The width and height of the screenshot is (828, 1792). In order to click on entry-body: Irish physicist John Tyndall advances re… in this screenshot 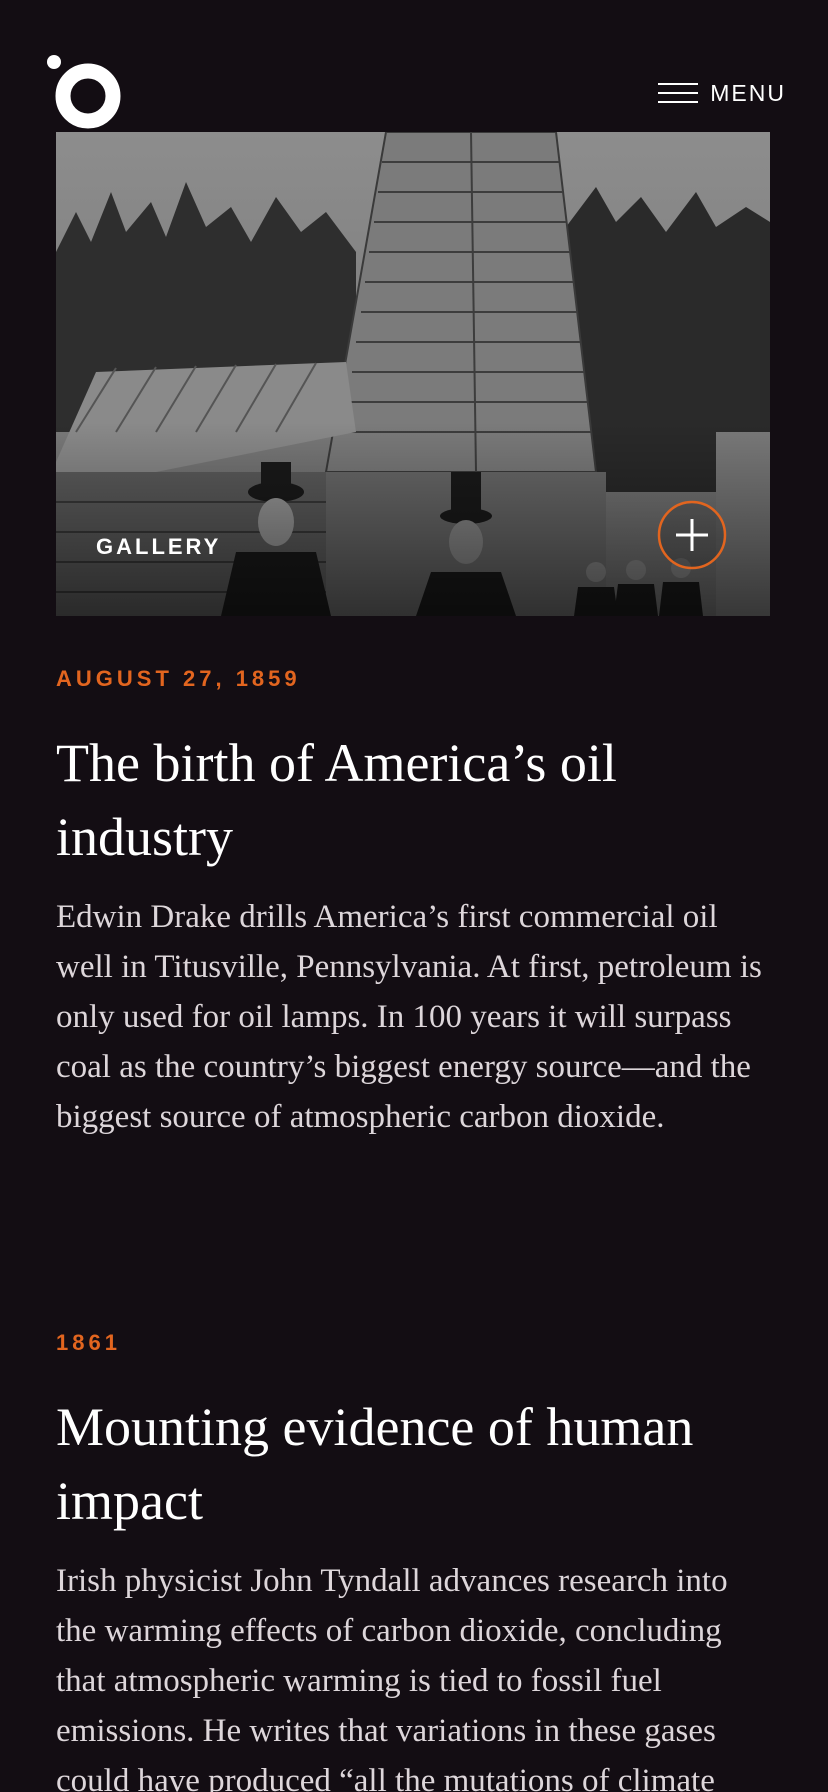, I will do `click(392, 1677)`.